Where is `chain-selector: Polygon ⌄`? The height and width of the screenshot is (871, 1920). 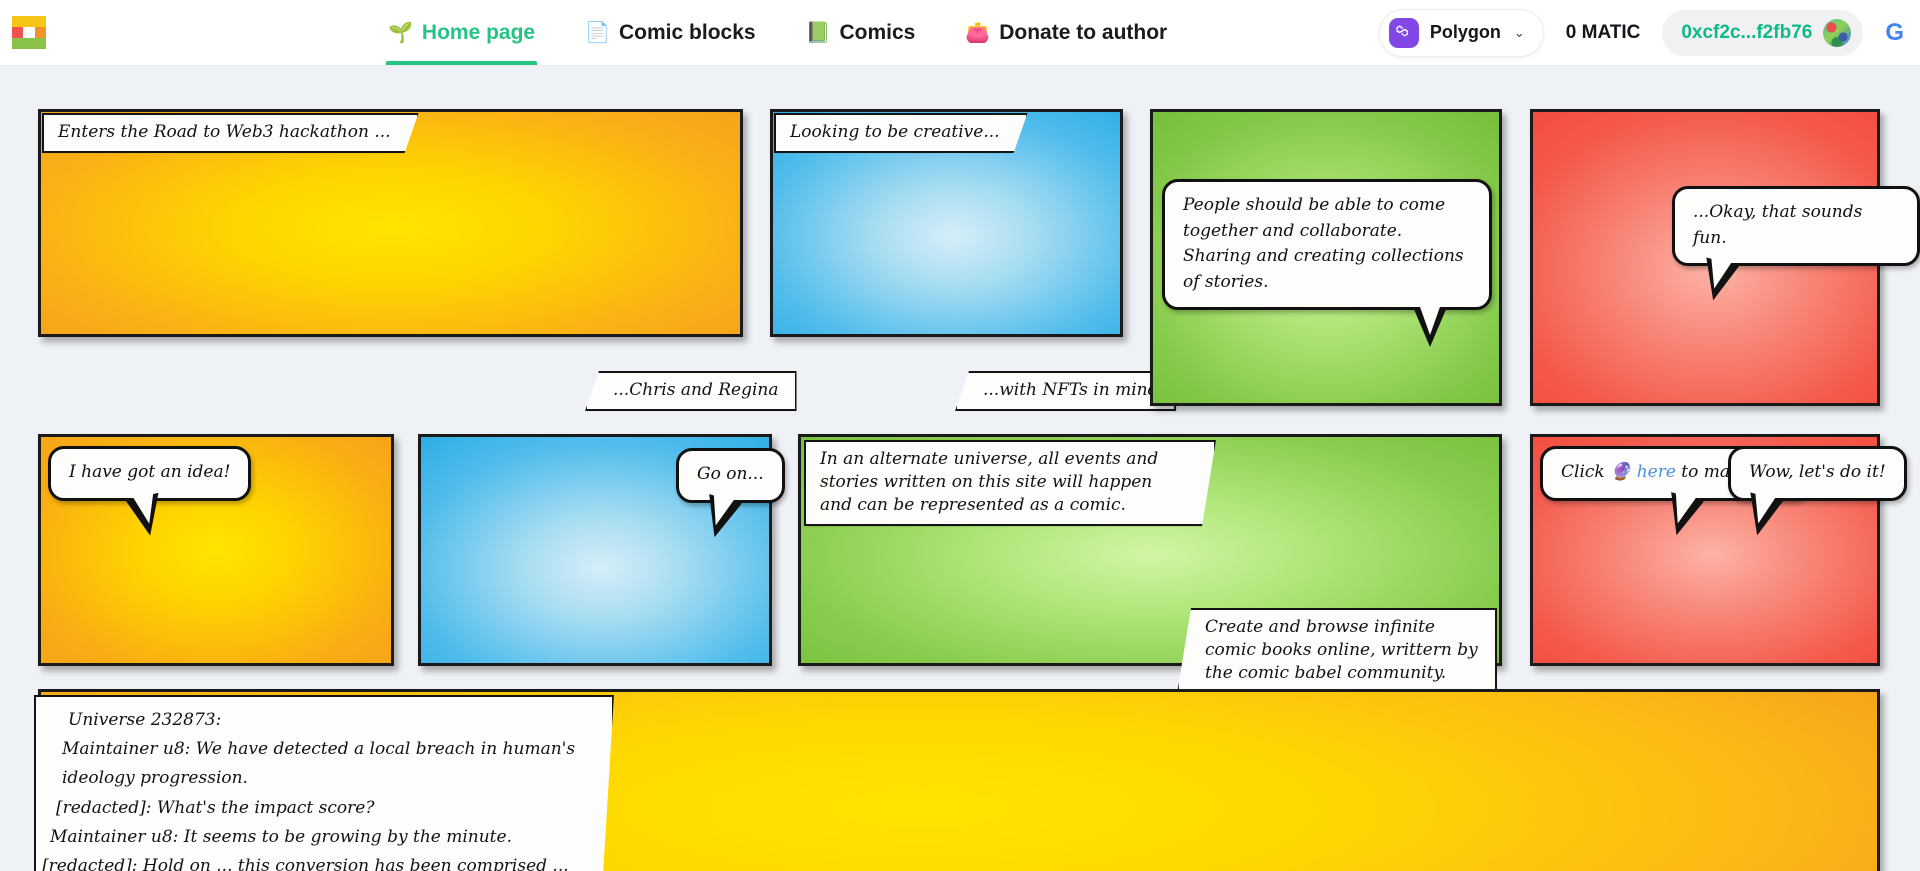 chain-selector: Polygon ⌄ is located at coordinates (1461, 32).